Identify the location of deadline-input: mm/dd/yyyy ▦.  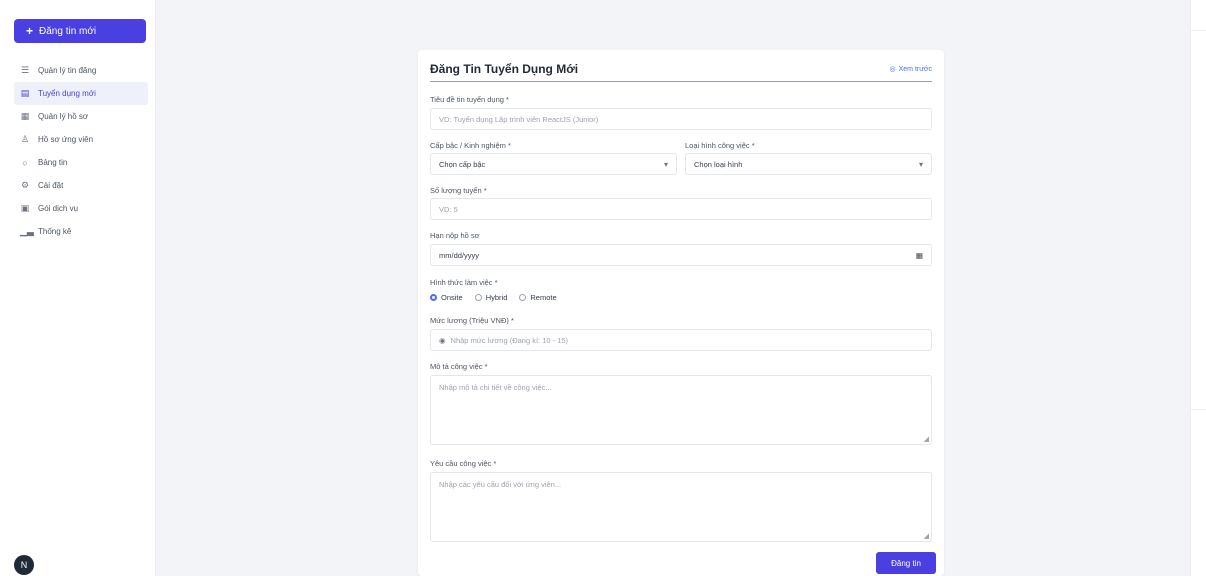
(681, 255).